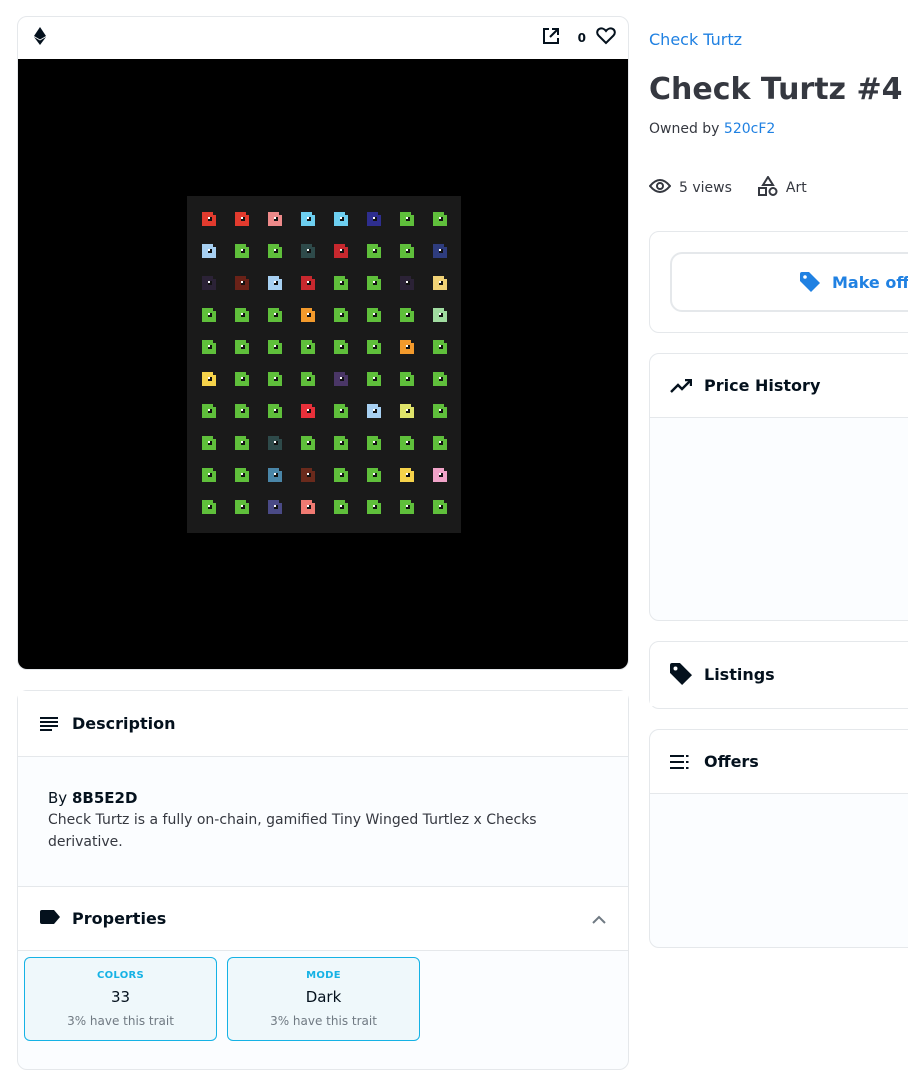 The height and width of the screenshot is (1070, 908). What do you see at coordinates (119, 918) in the screenshot?
I see `properties-heading: Properties` at bounding box center [119, 918].